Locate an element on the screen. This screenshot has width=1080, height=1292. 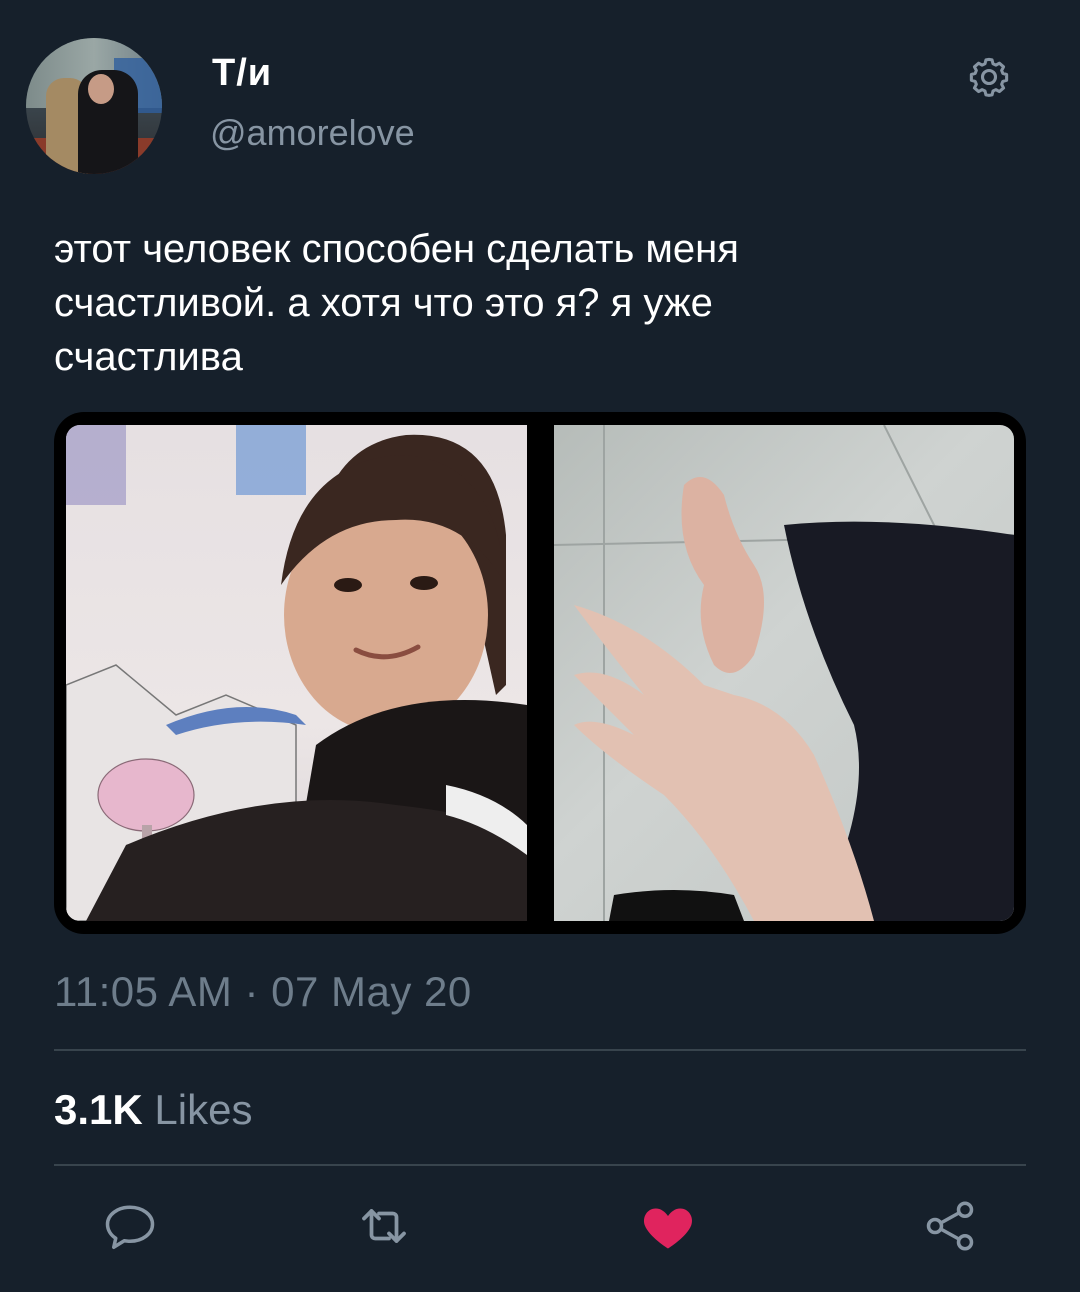
tweet-timestamp: 11:05 AM · 07 May 20 is located at coordinates (263, 991).